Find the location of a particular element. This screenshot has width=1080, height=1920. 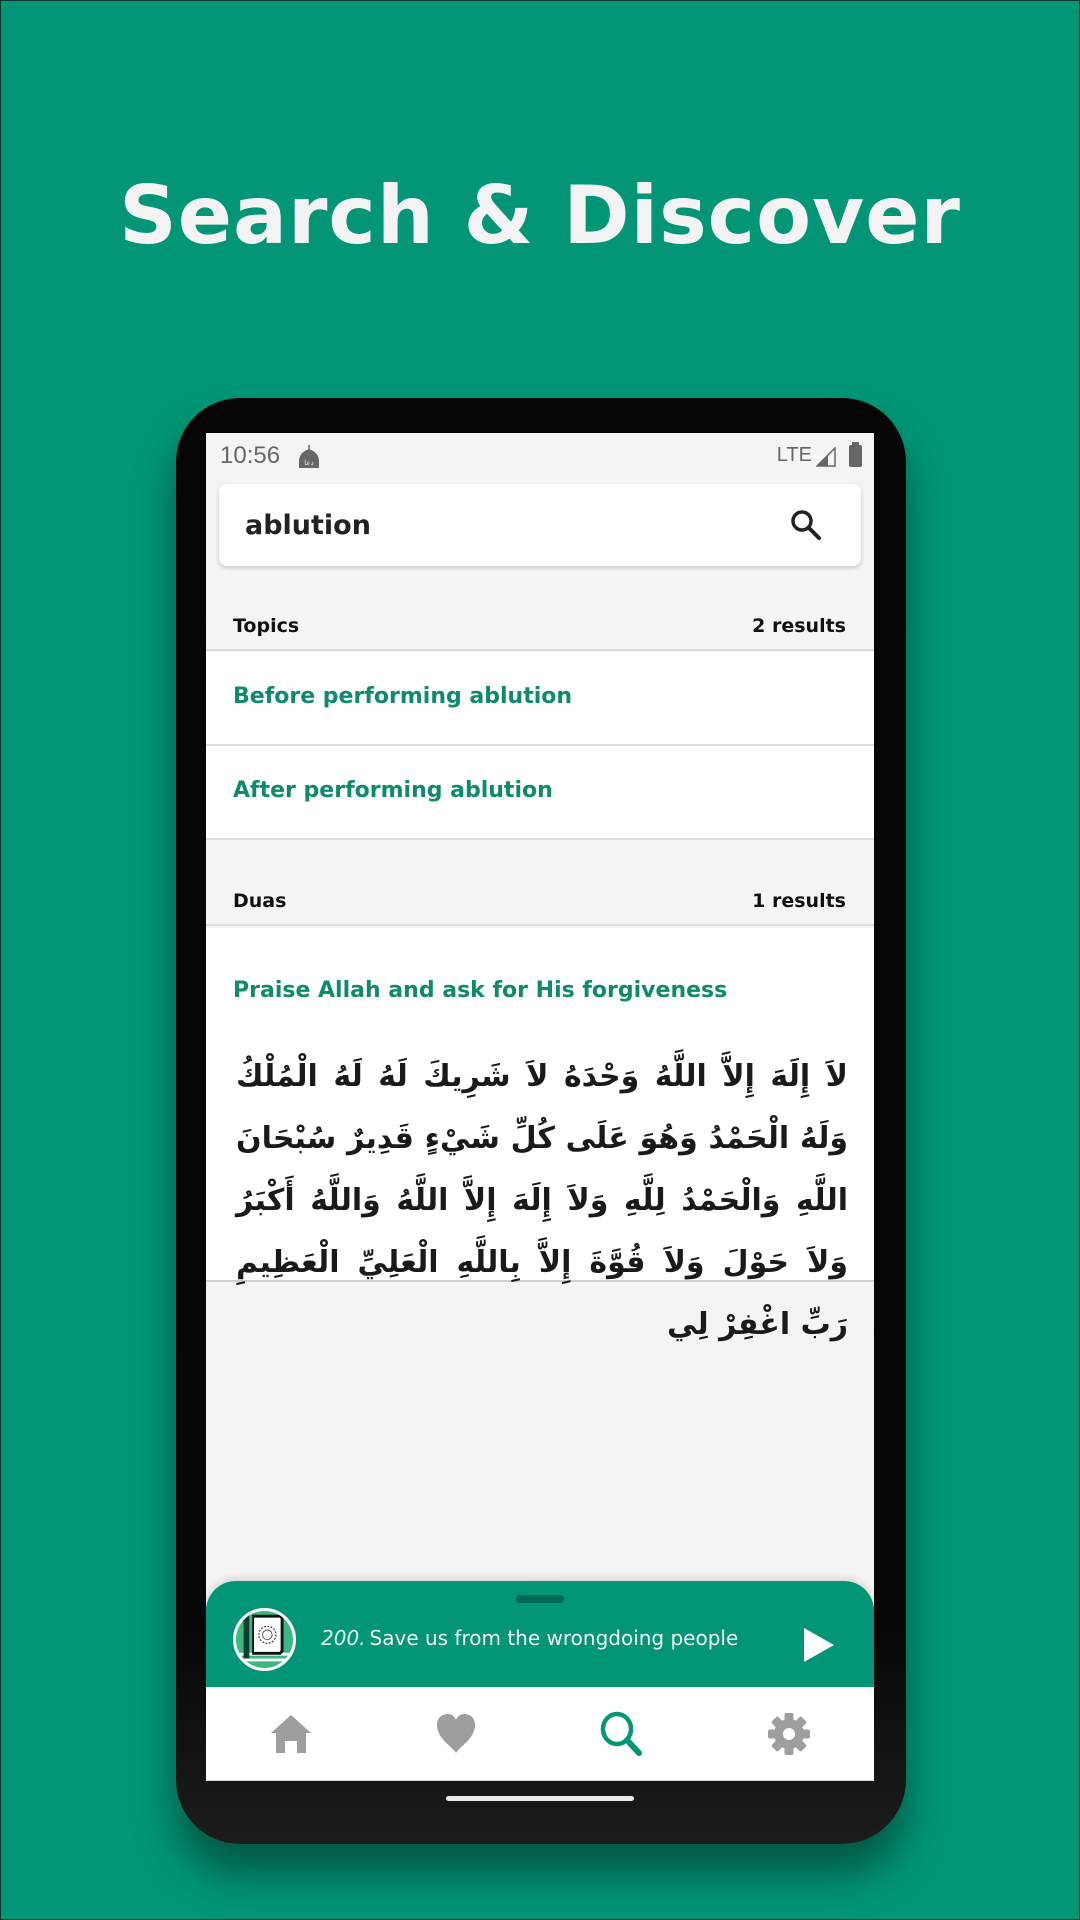

section-header-duas: Duas 1 results is located at coordinates (540, 906).